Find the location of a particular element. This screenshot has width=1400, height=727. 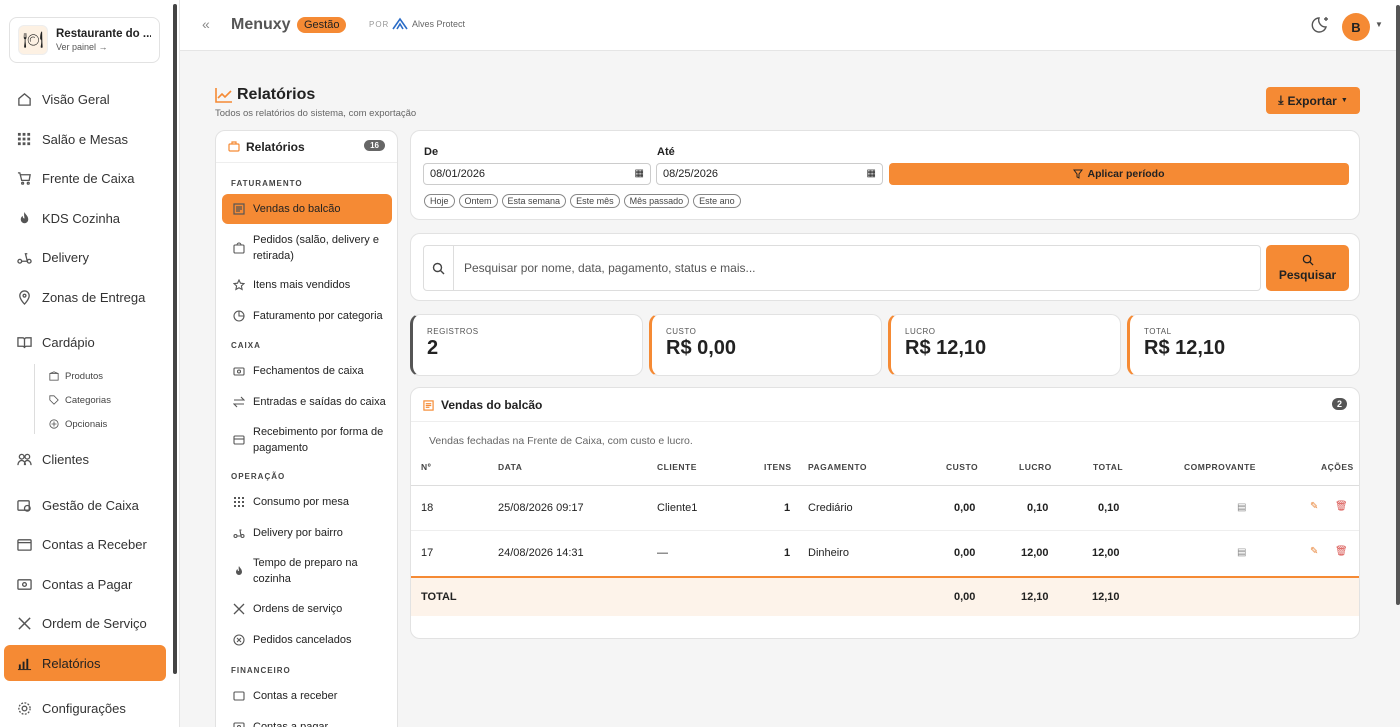

chip-hoje: Hoje is located at coordinates (439, 201).